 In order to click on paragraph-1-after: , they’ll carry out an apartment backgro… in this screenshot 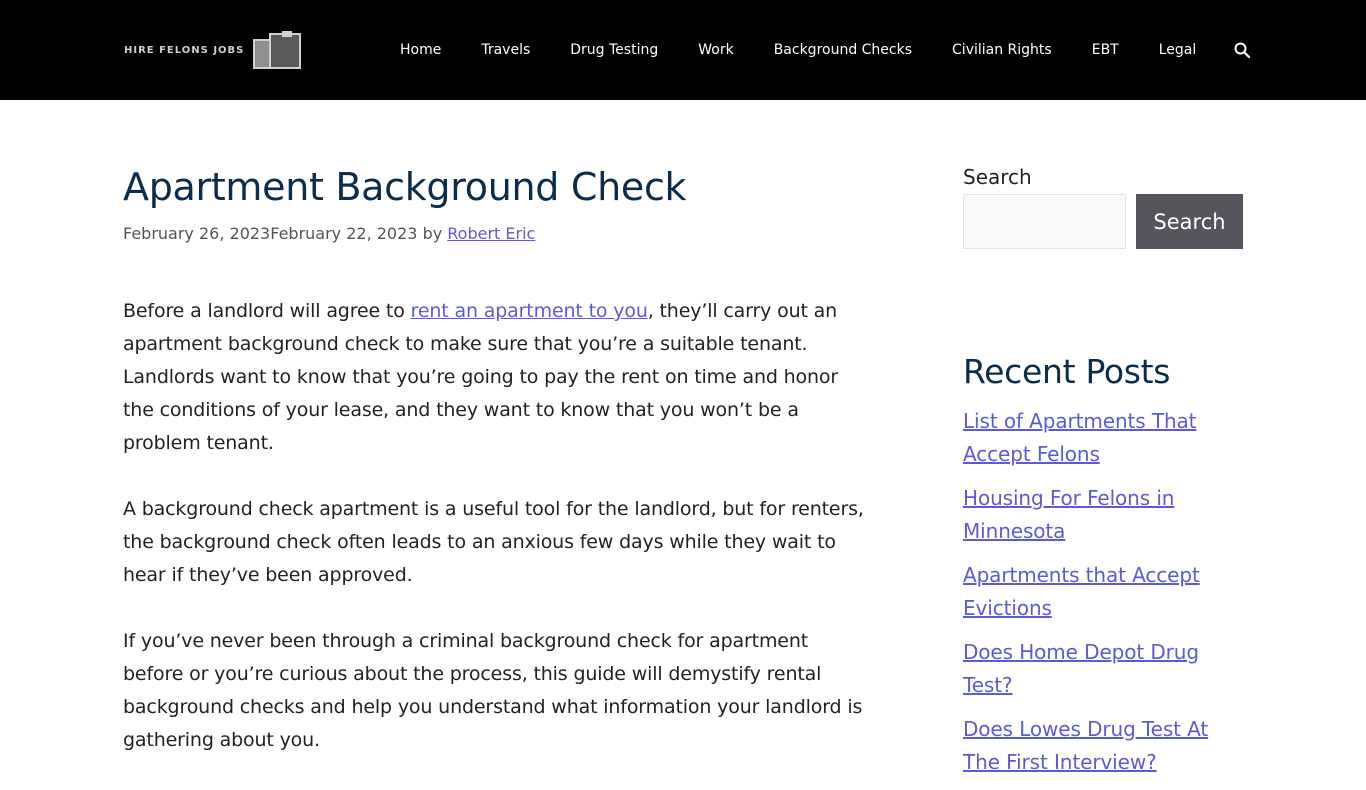, I will do `click(481, 377)`.